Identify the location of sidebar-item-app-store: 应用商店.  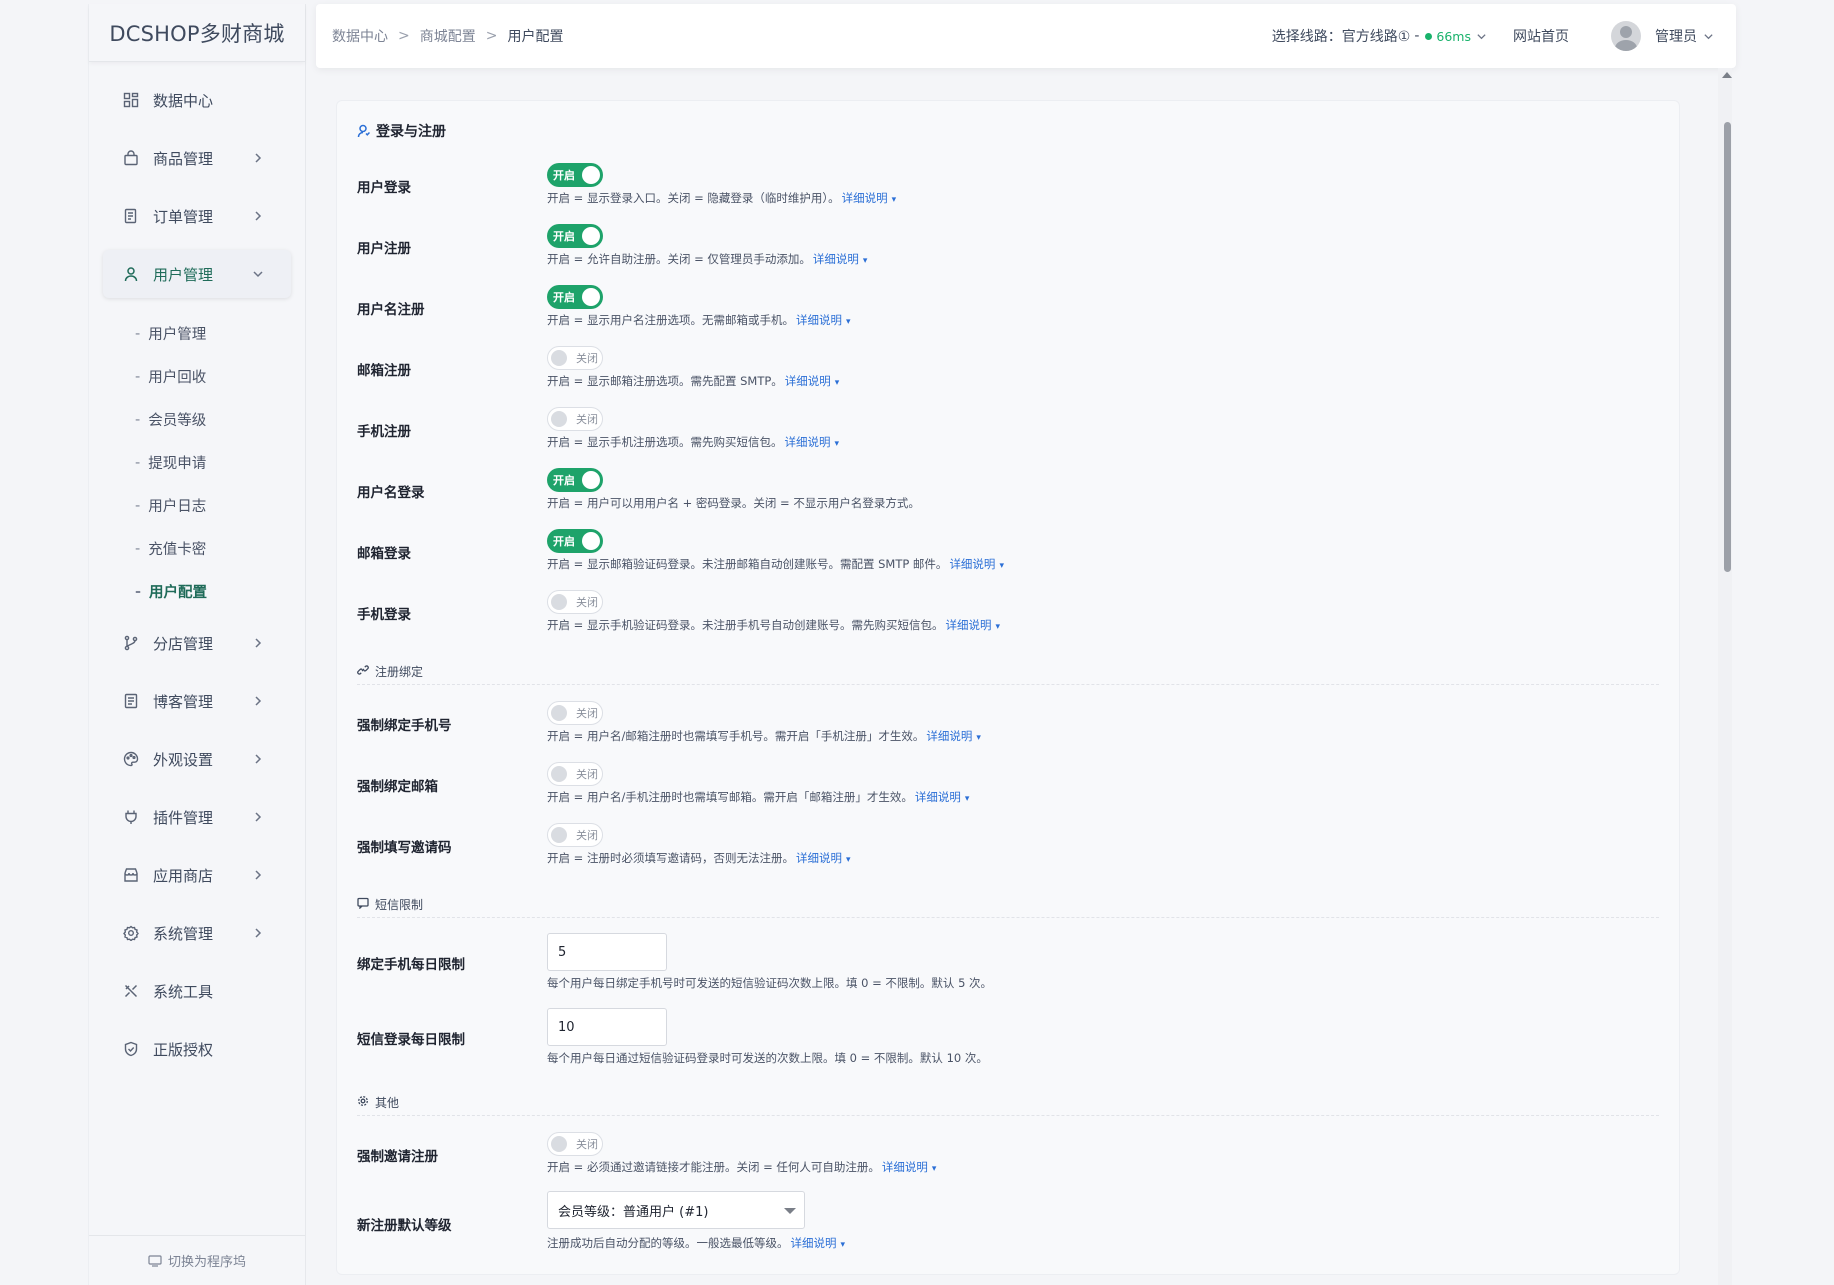
(197, 875).